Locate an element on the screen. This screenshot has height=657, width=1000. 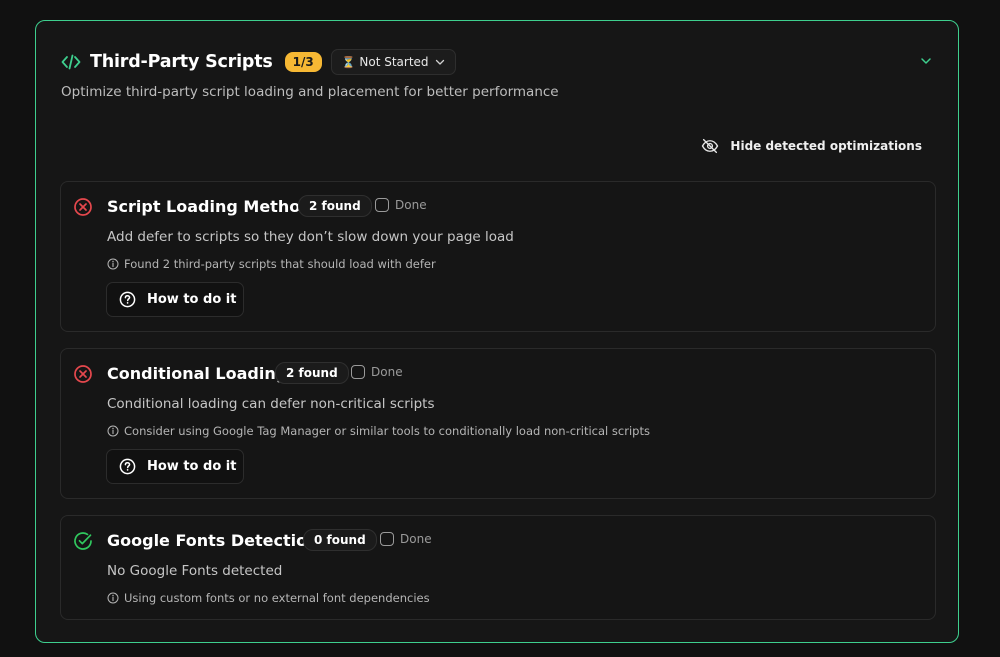
status-label: Not Started is located at coordinates (394, 62).